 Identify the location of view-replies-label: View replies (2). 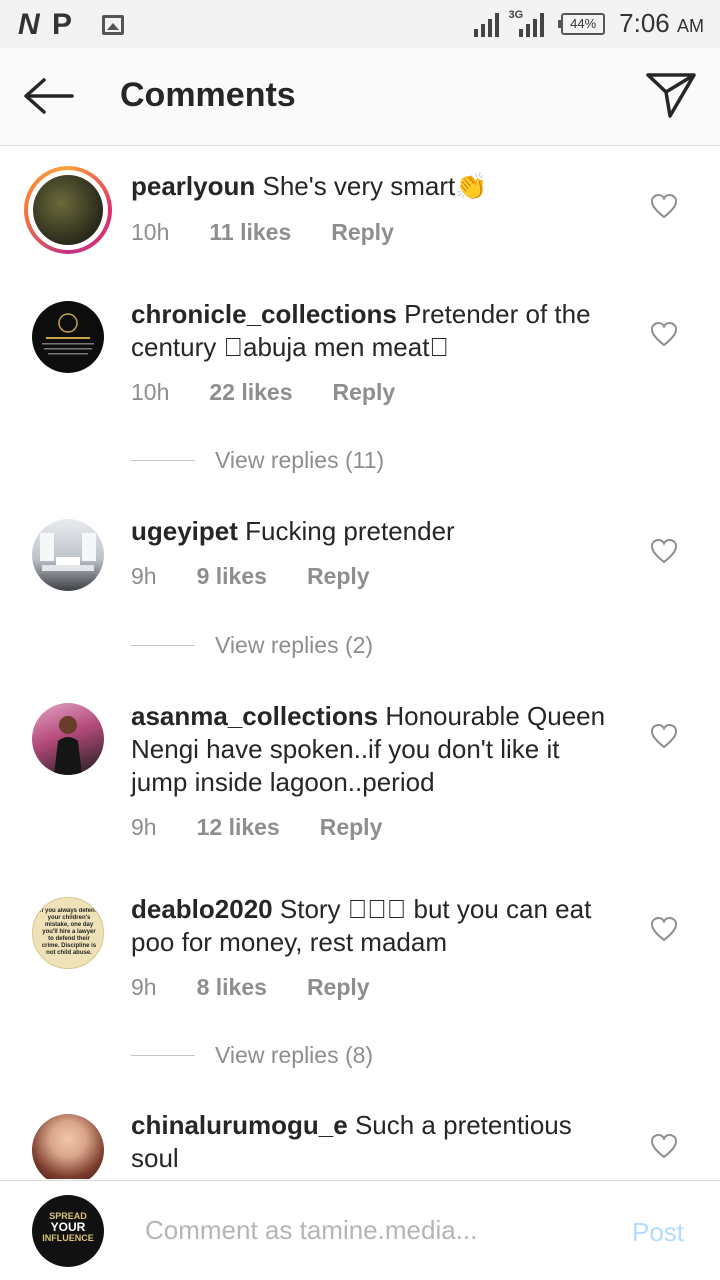
(294, 645).